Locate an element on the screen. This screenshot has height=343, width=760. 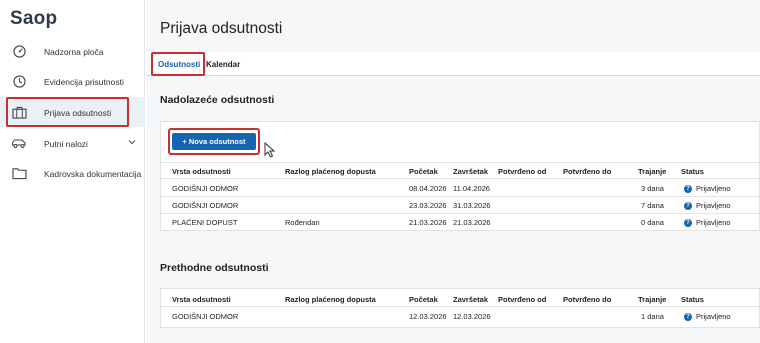
clock-icon is located at coordinates (19, 81).